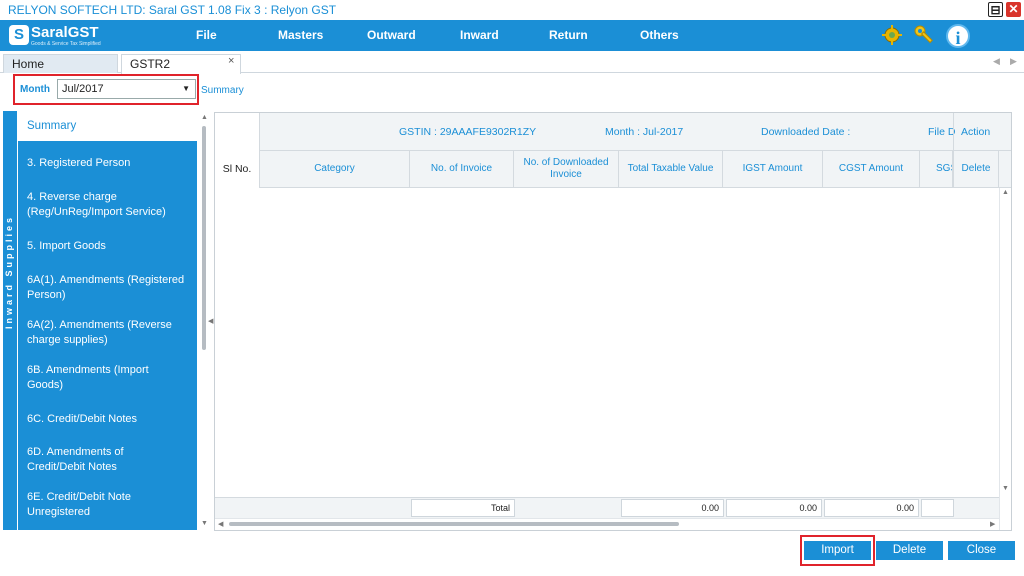  Describe the element at coordinates (237, 169) in the screenshot. I see `col-sl-no: Sl No.` at that location.